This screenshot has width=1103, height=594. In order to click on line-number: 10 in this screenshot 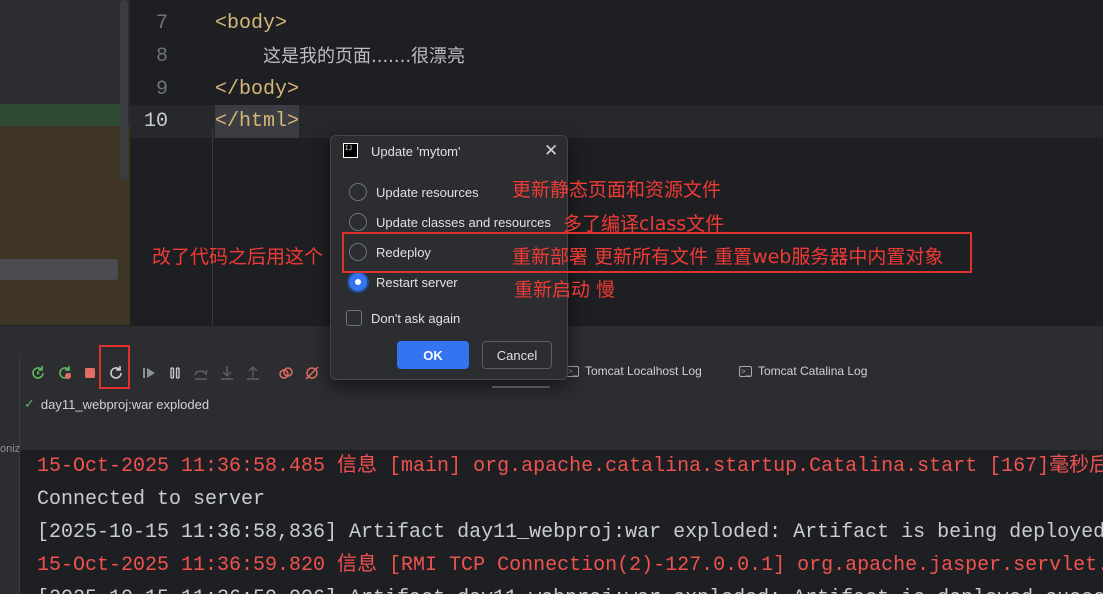, I will do `click(155, 121)`.